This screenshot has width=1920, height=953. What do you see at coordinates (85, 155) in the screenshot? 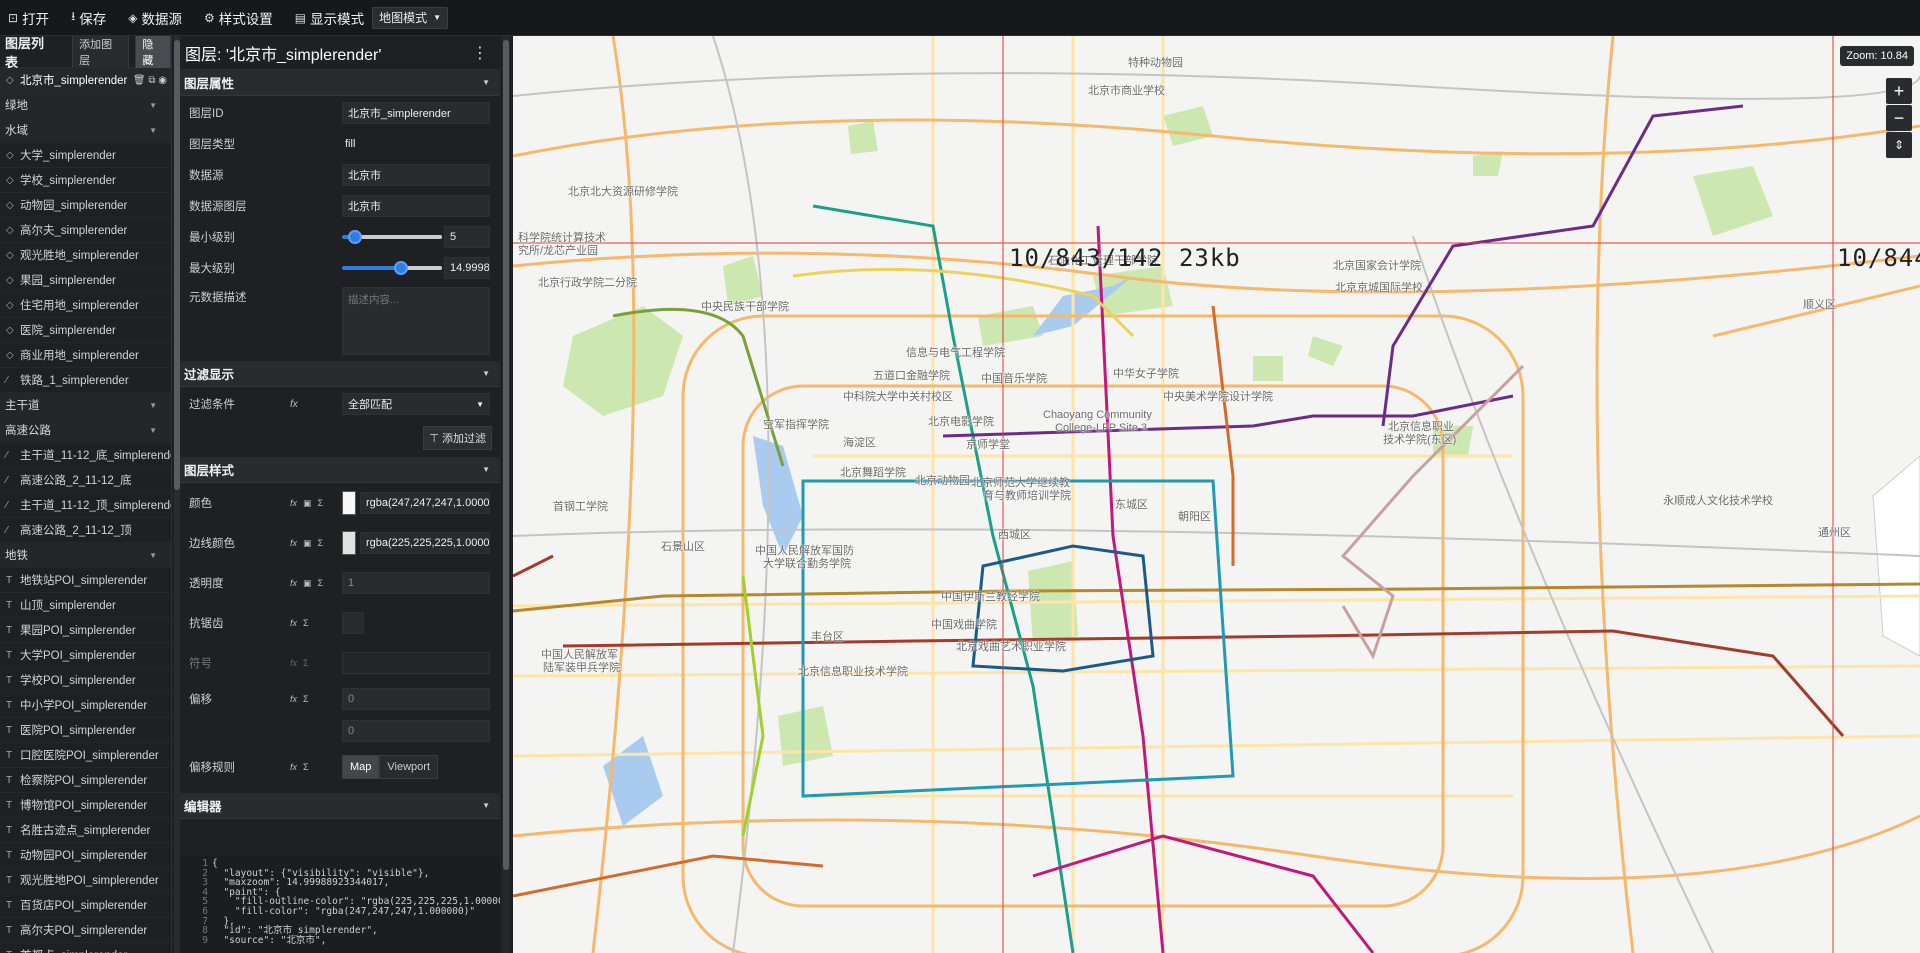
I see `layer-item: ◇ 大学_simplerender` at bounding box center [85, 155].